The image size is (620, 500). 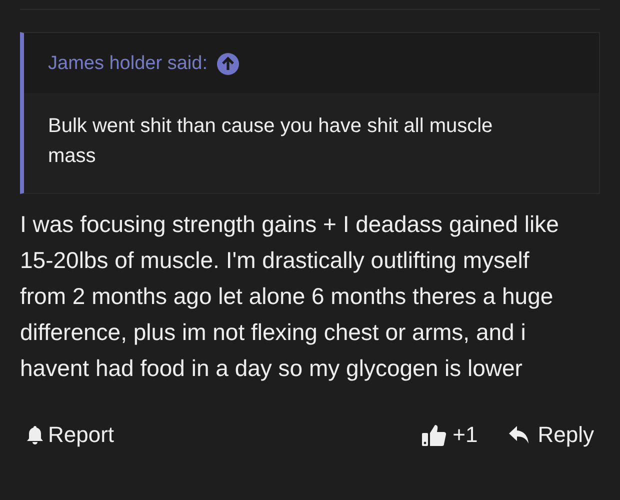 What do you see at coordinates (70, 435) in the screenshot?
I see `report-button: Report` at bounding box center [70, 435].